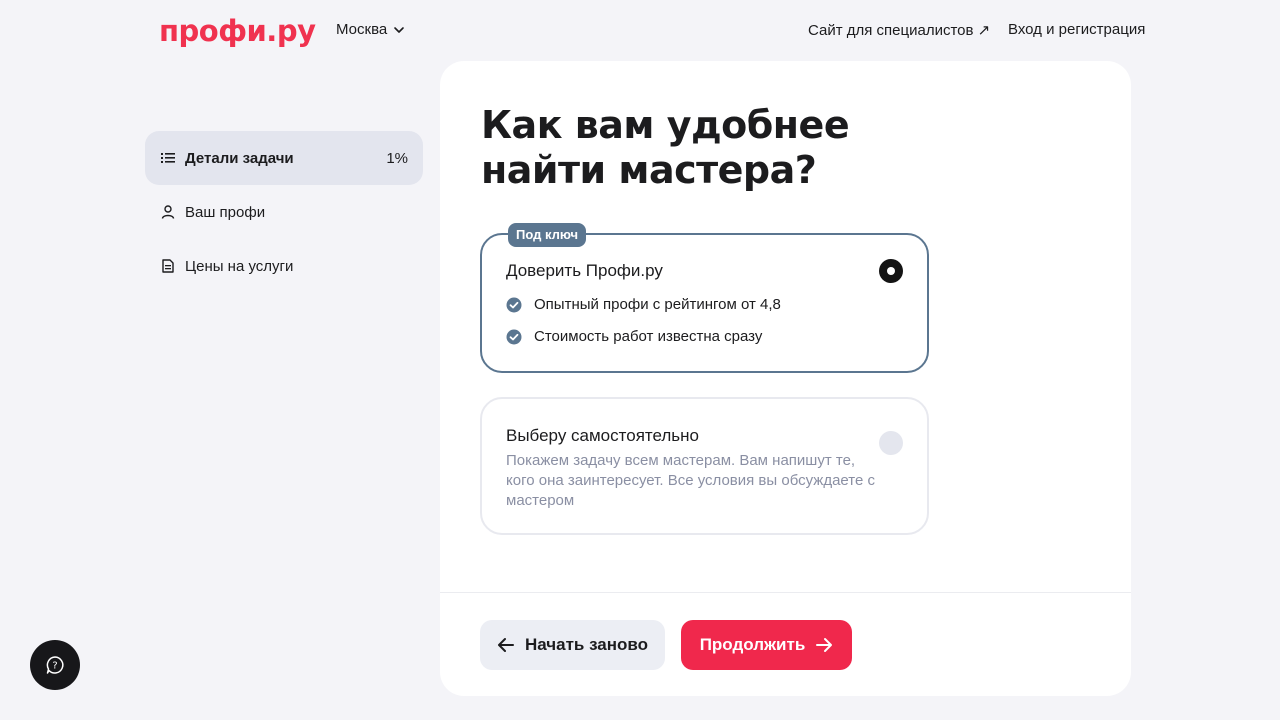  Describe the element at coordinates (785, 592) in the screenshot. I see `divider` at that location.